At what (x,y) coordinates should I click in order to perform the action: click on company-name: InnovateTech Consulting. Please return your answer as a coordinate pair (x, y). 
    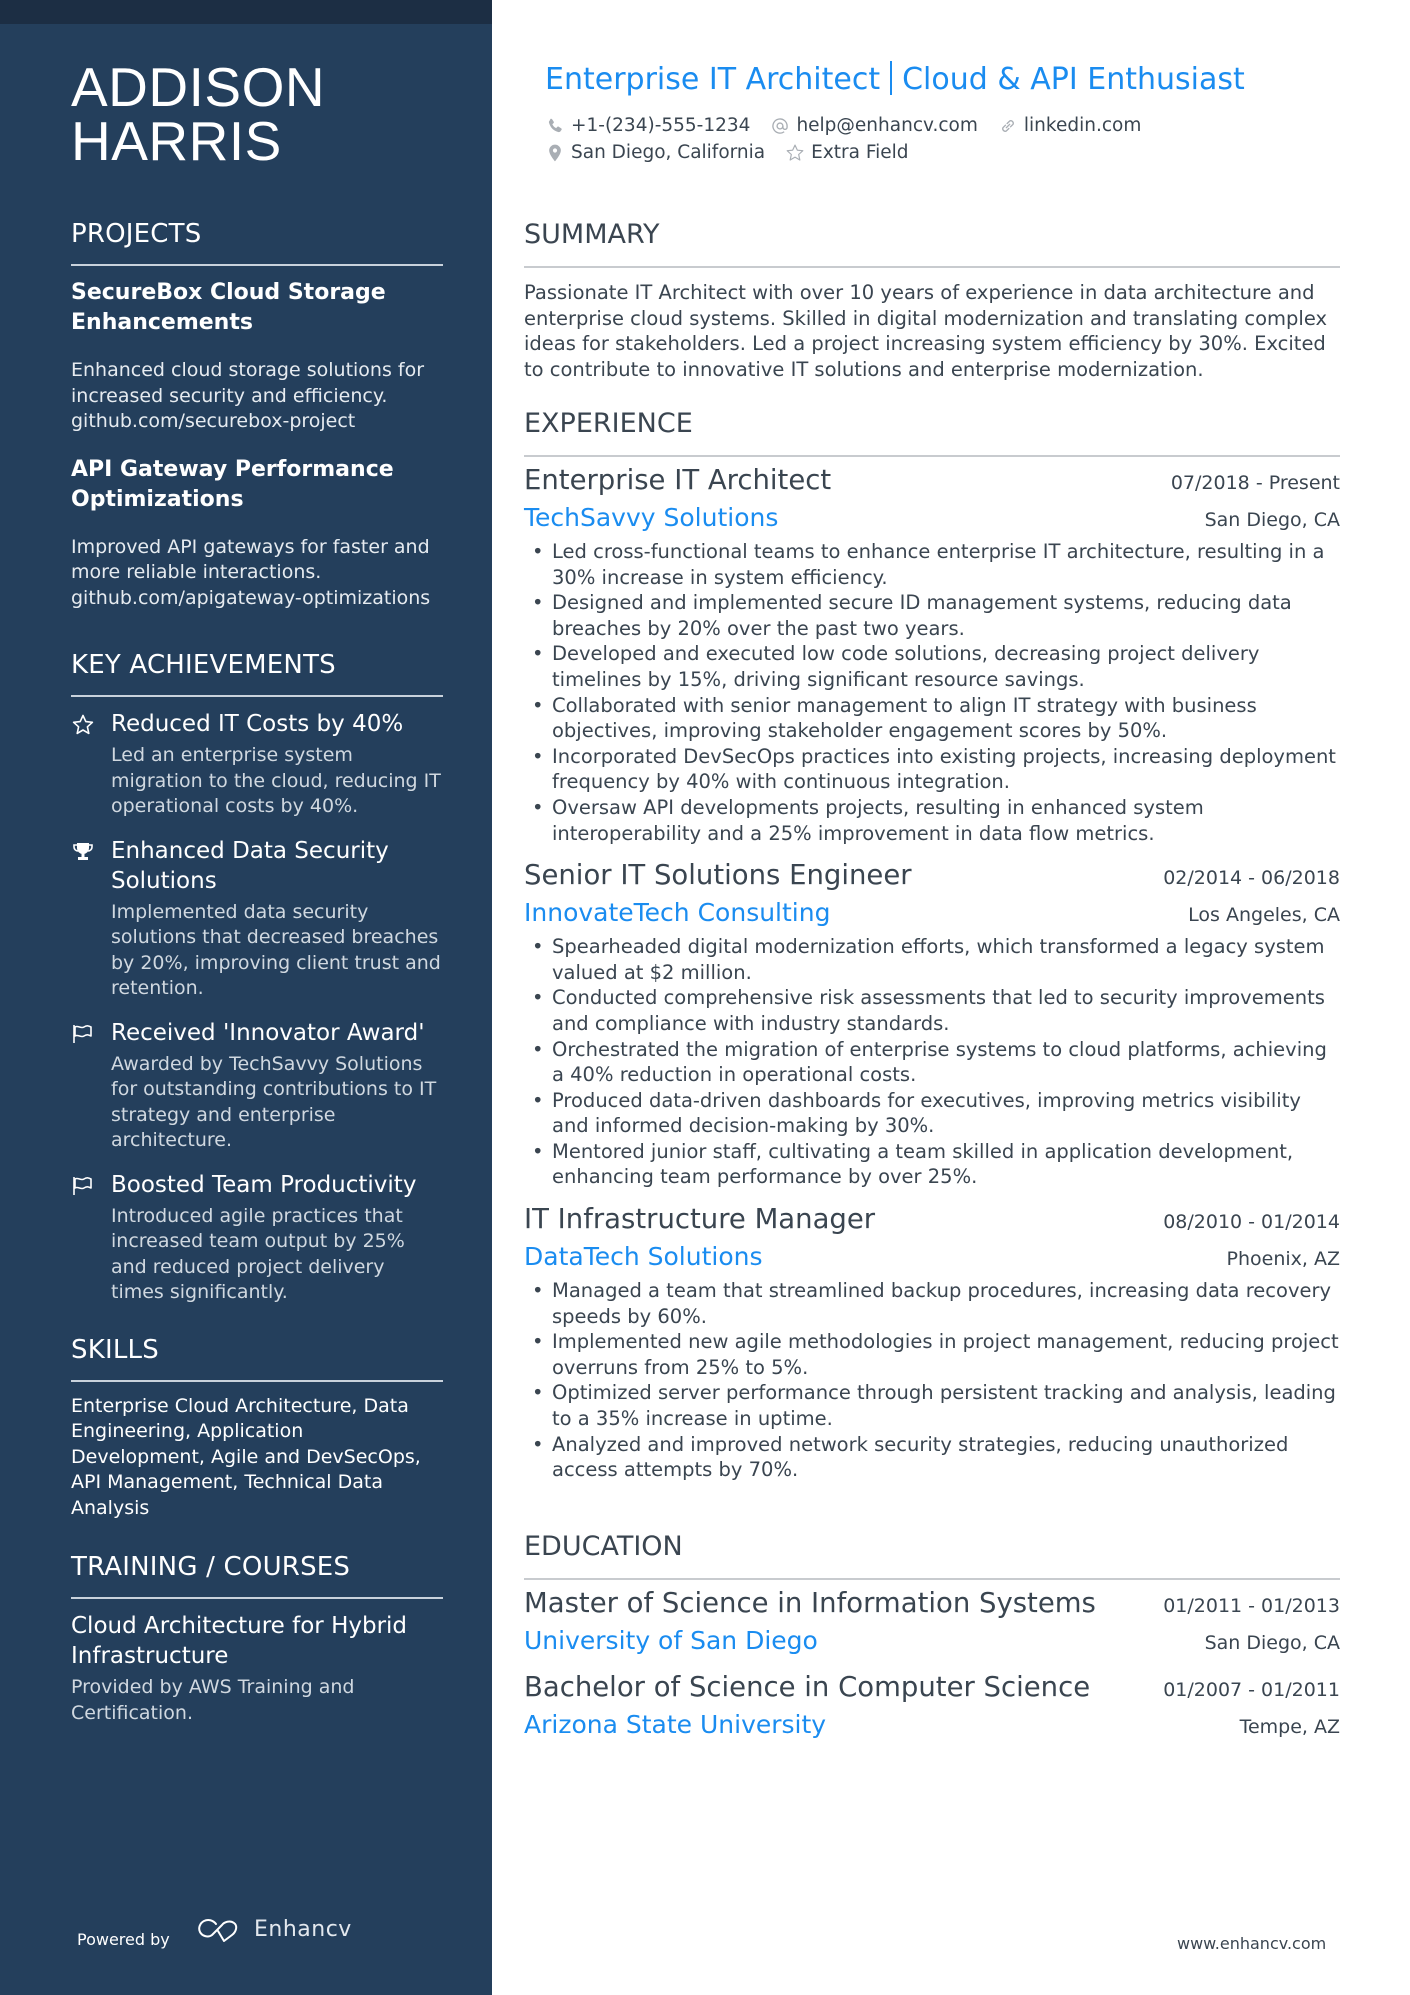
    Looking at the image, I should click on (677, 913).